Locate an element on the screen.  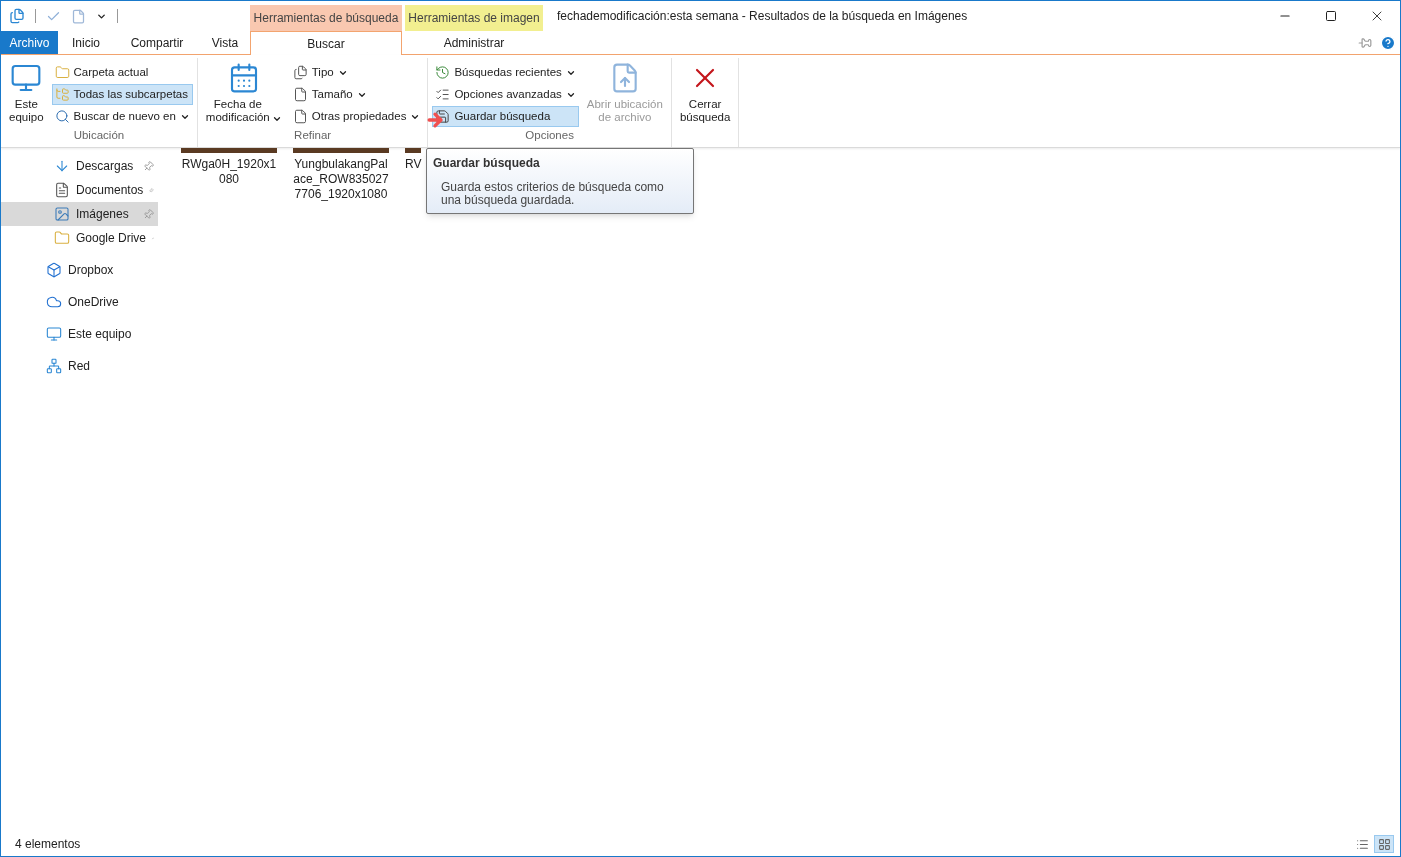
ribbon-tab: Compartir is located at coordinates (157, 42).